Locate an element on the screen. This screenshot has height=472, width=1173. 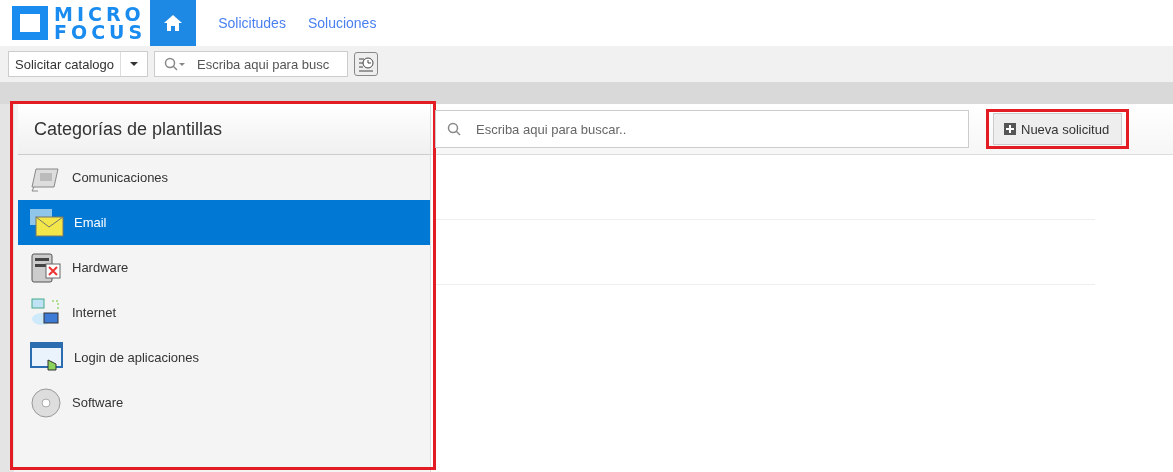
category-item: Comunicaciones is located at coordinates (224, 177).